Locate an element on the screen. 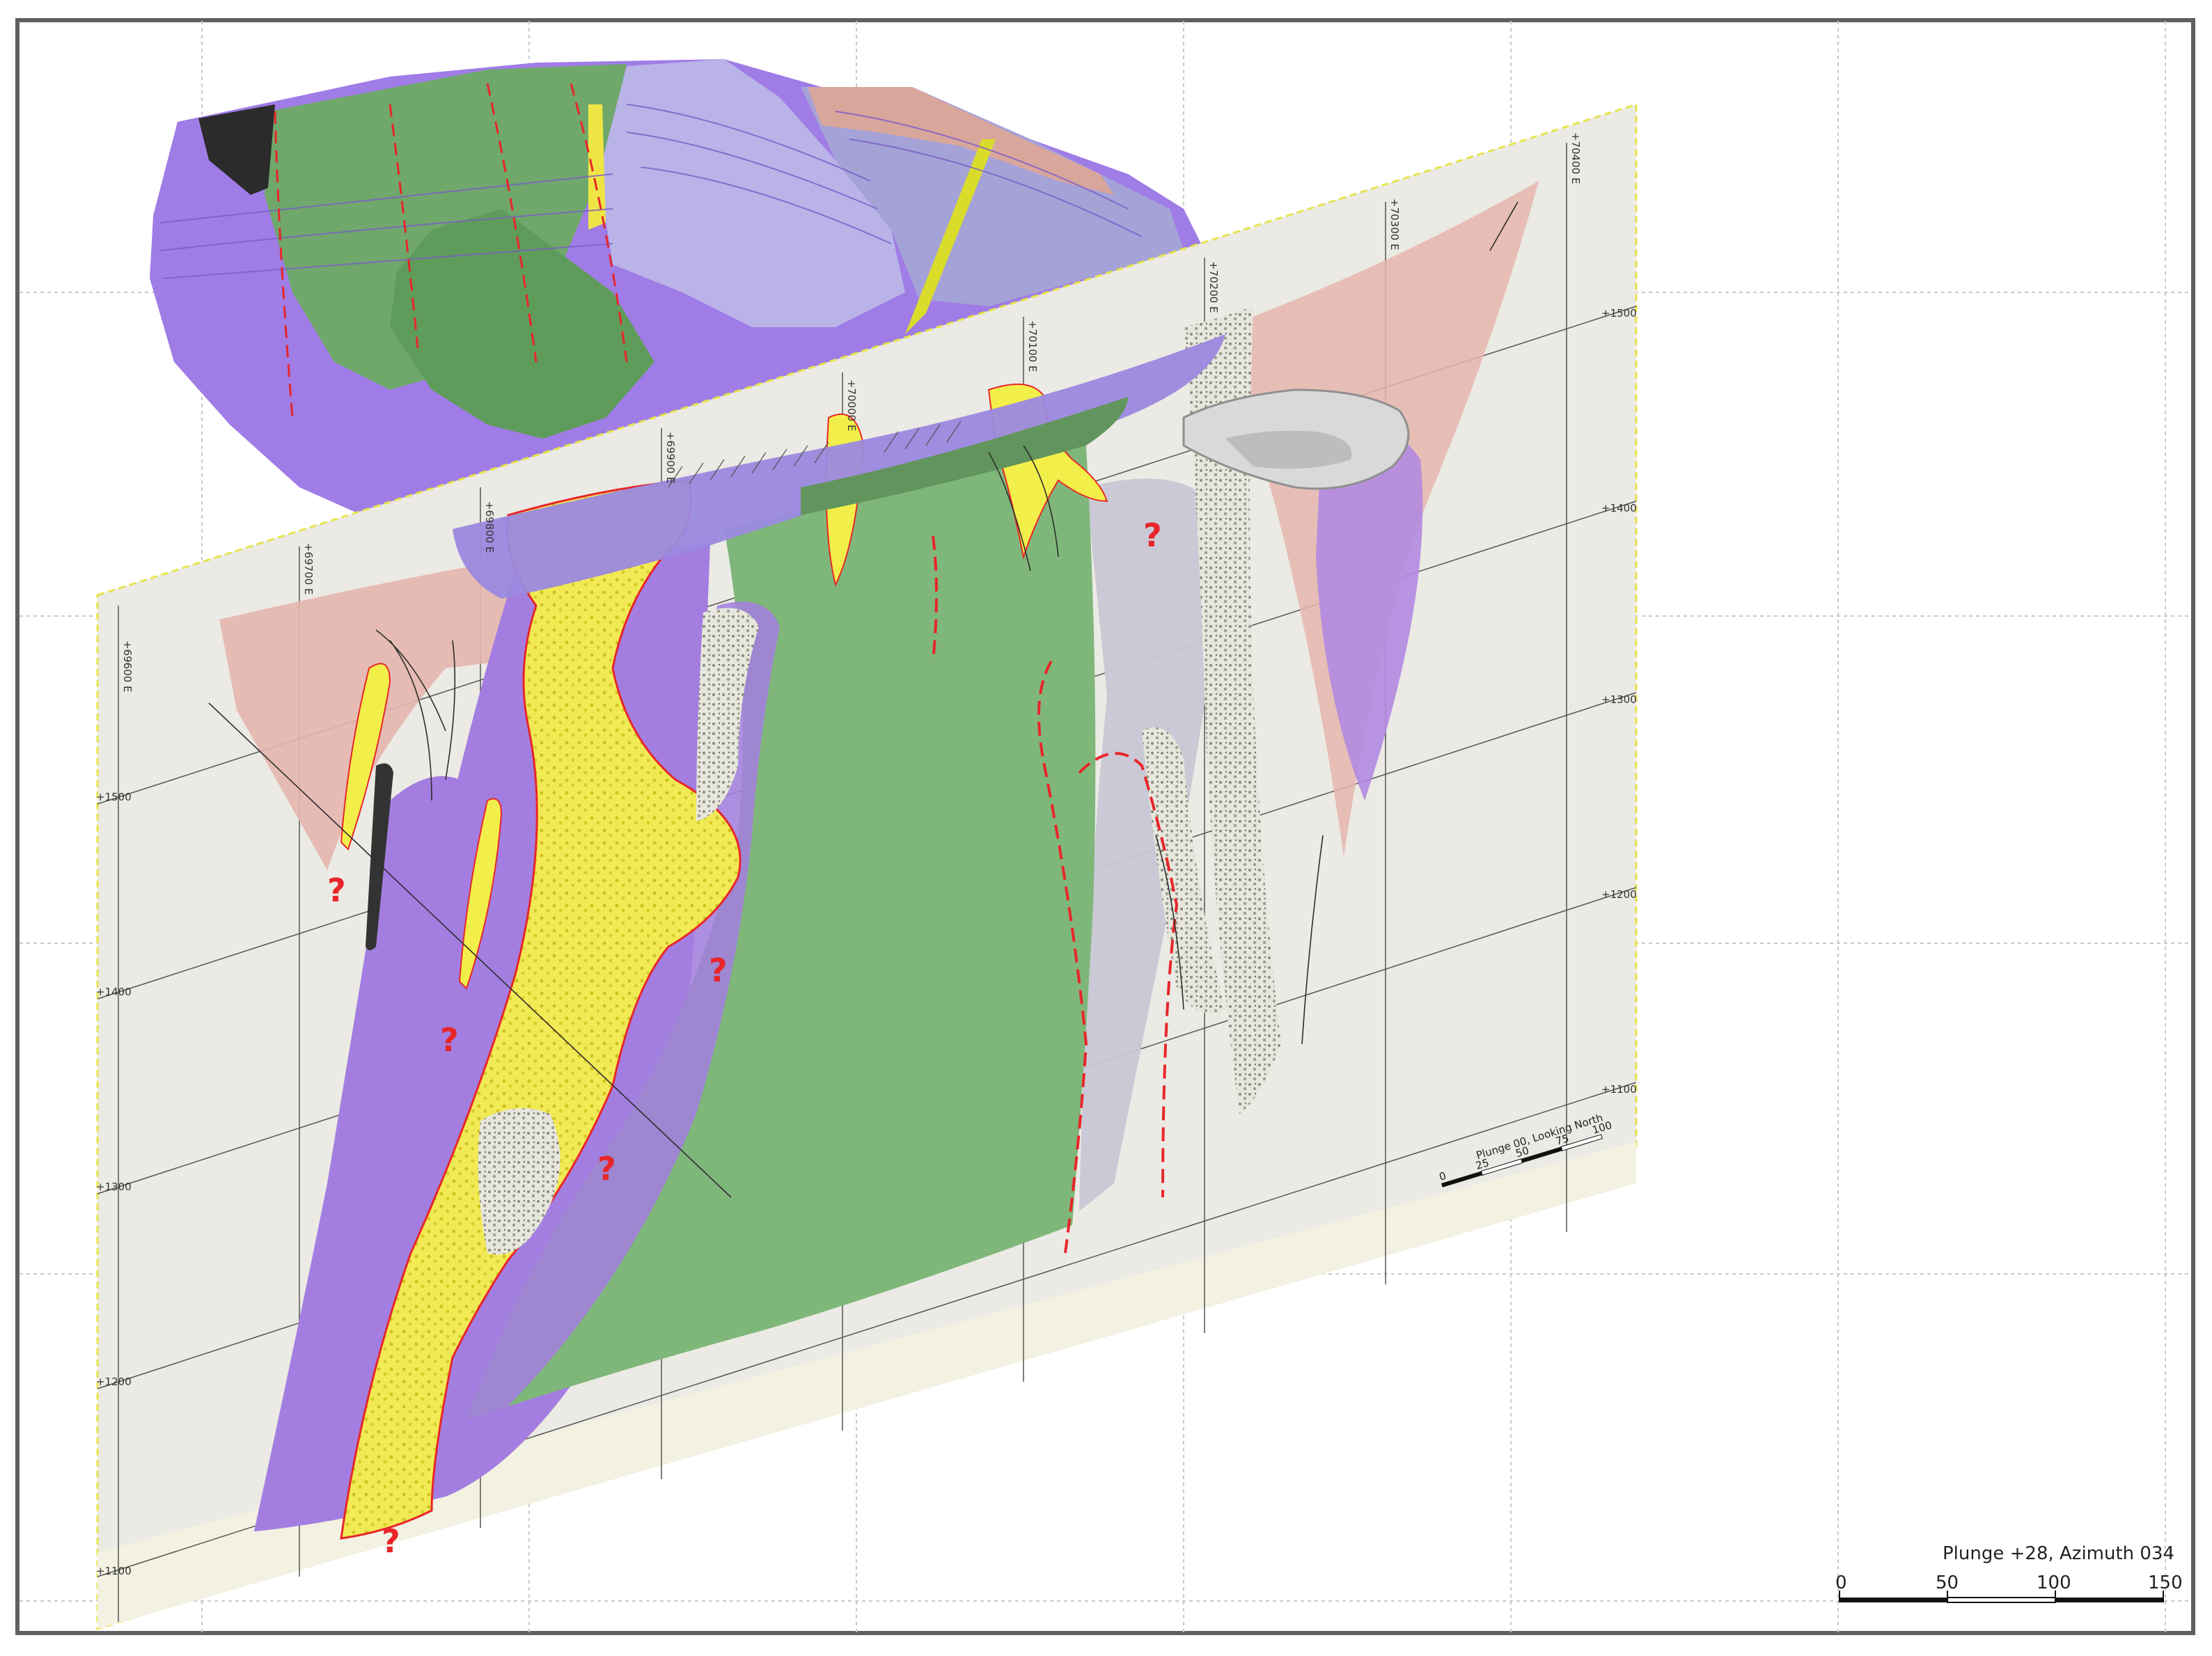 This screenshot has width=2212, height=1656. easting-label: +70200 E is located at coordinates (1213, 287).